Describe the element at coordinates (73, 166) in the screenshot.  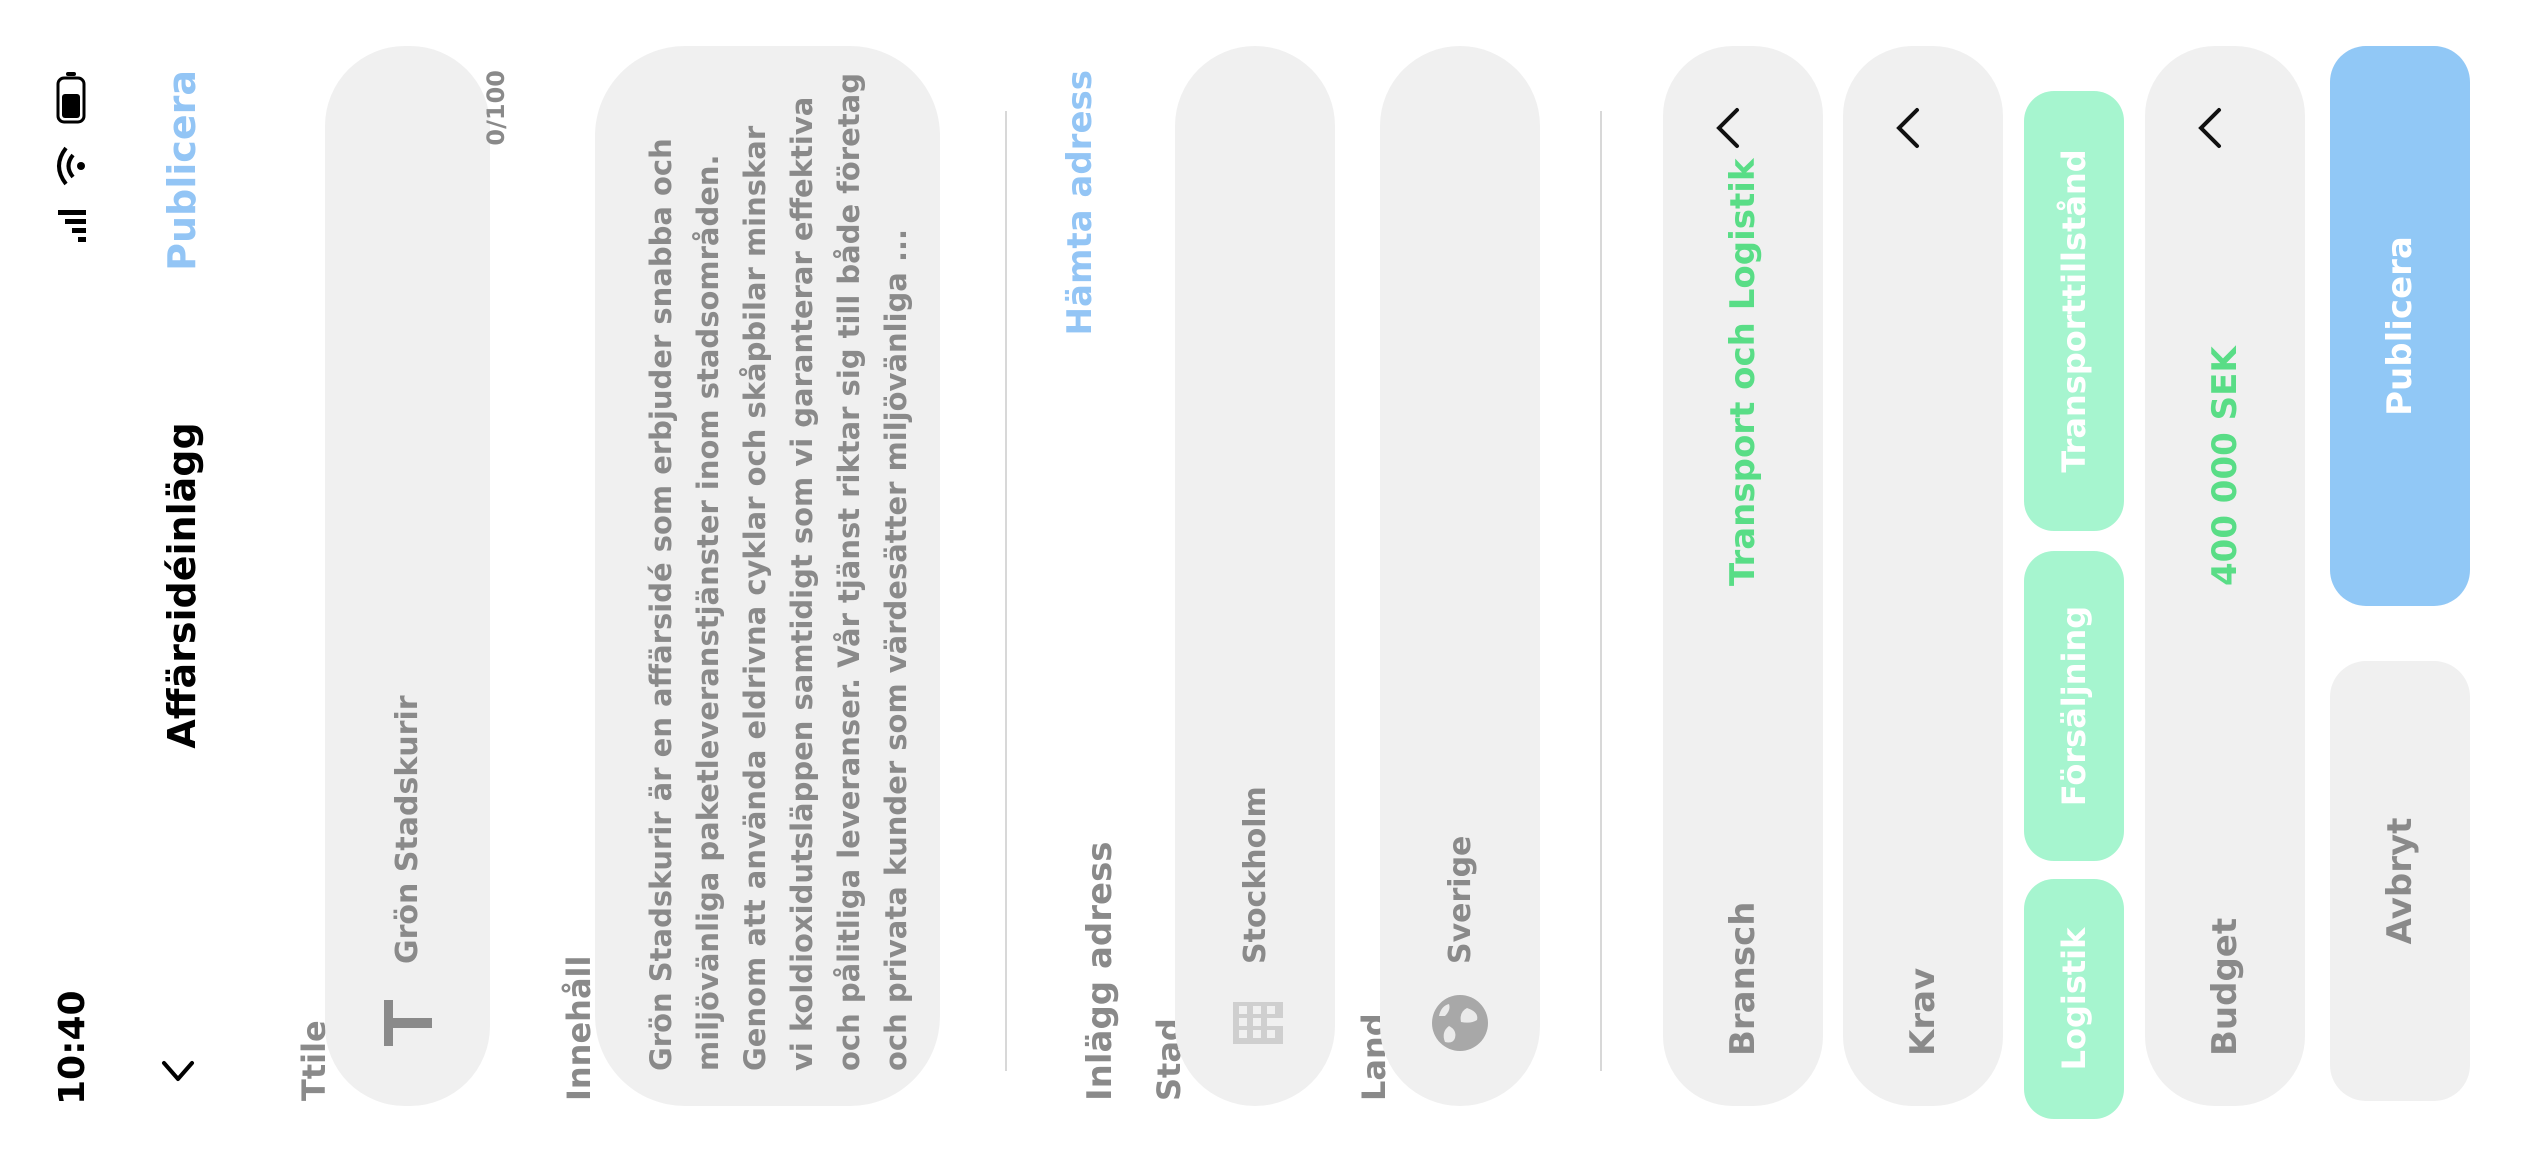
I see `wifi-icon` at that location.